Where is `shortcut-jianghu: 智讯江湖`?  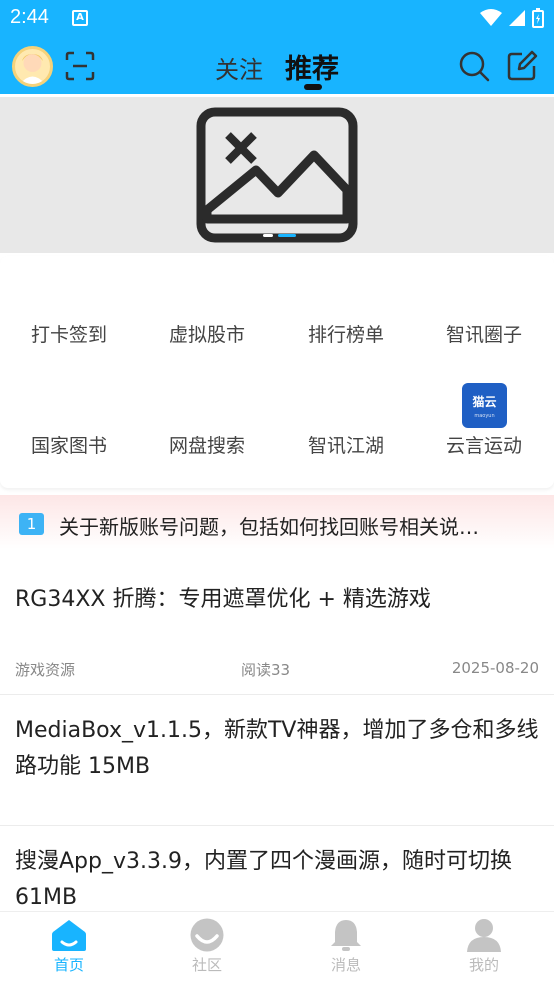
shortcut-jianghu: 智讯江湖 is located at coordinates (346, 444).